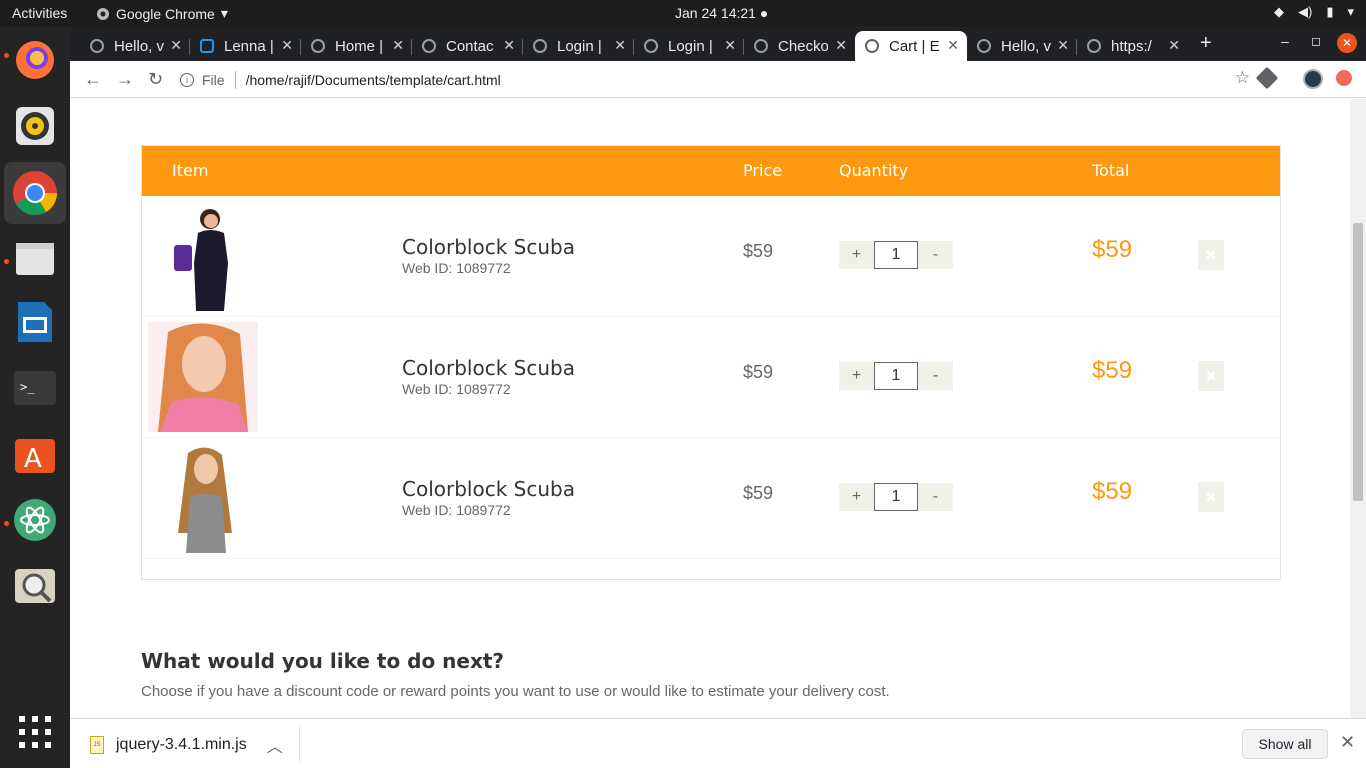 The width and height of the screenshot is (1366, 768). What do you see at coordinates (456, 510) in the screenshot?
I see `product-webid: Web ID: 1089772` at bounding box center [456, 510].